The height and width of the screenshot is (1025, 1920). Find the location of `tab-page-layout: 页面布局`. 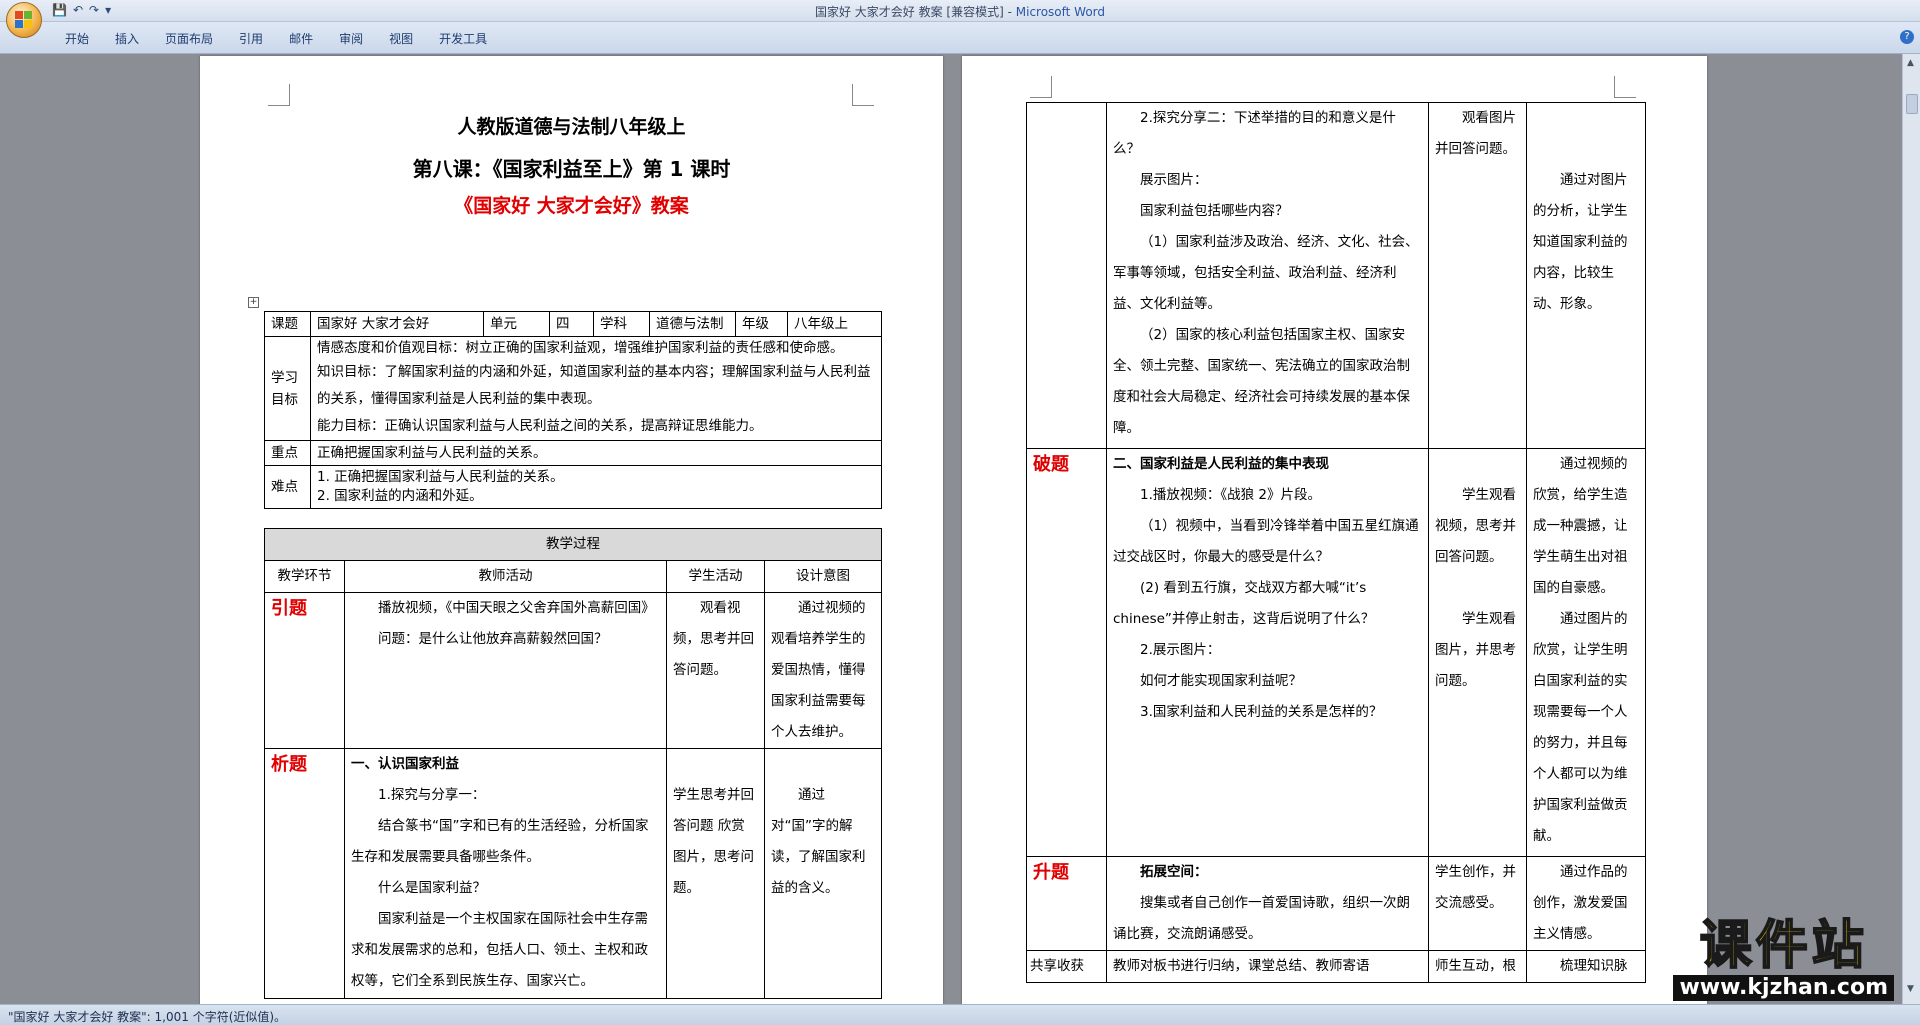

tab-page-layout: 页面布局 is located at coordinates (189, 38).